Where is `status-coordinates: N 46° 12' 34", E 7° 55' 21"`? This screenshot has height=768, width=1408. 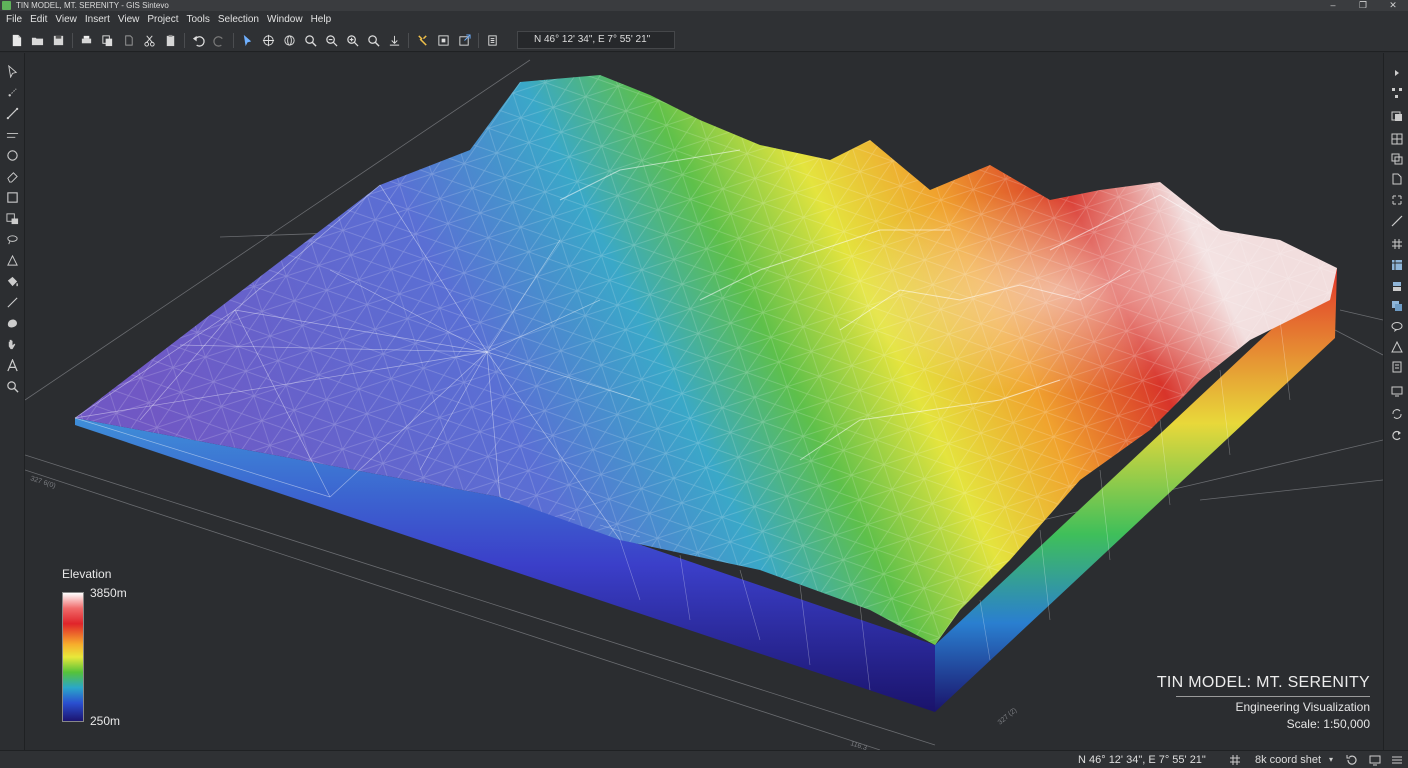
status-coordinates: N 46° 12' 34", E 7° 55' 21" is located at coordinates (1142, 760).